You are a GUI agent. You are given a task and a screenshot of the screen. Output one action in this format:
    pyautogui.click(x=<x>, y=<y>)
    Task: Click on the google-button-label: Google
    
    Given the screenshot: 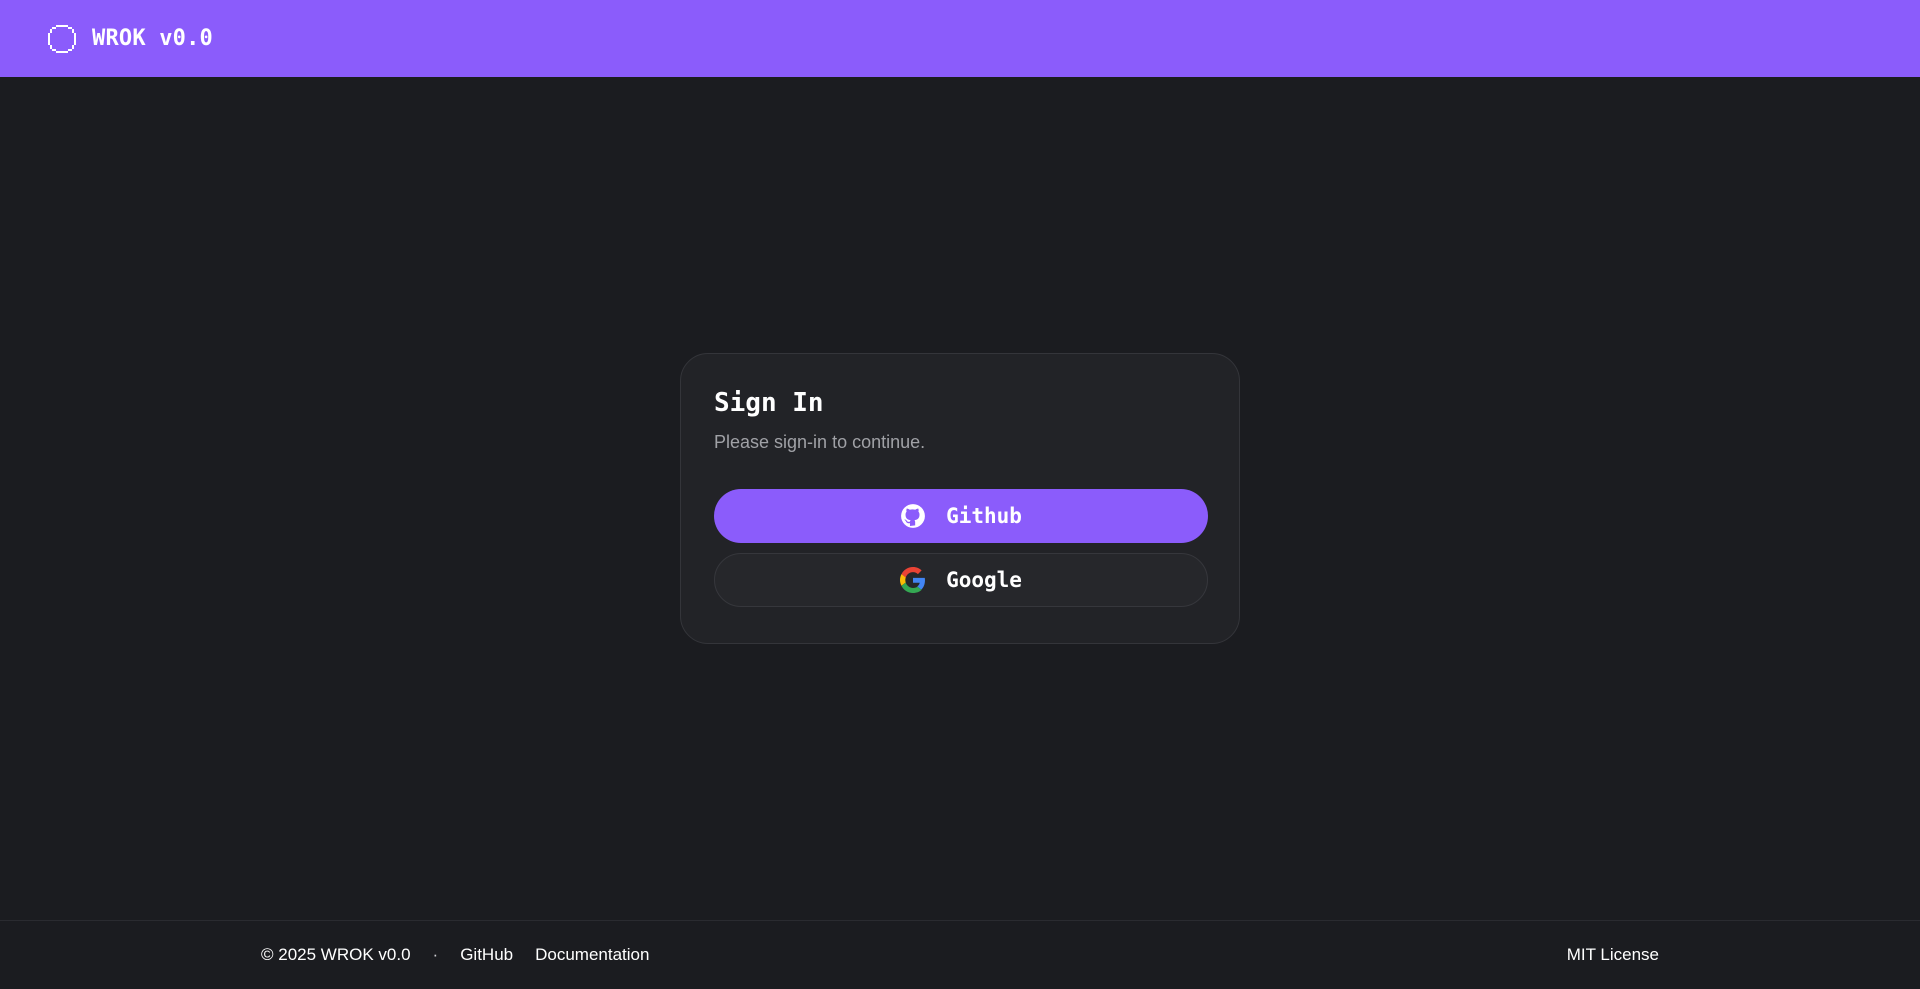 What is the action you would take?
    pyautogui.click(x=984, y=580)
    